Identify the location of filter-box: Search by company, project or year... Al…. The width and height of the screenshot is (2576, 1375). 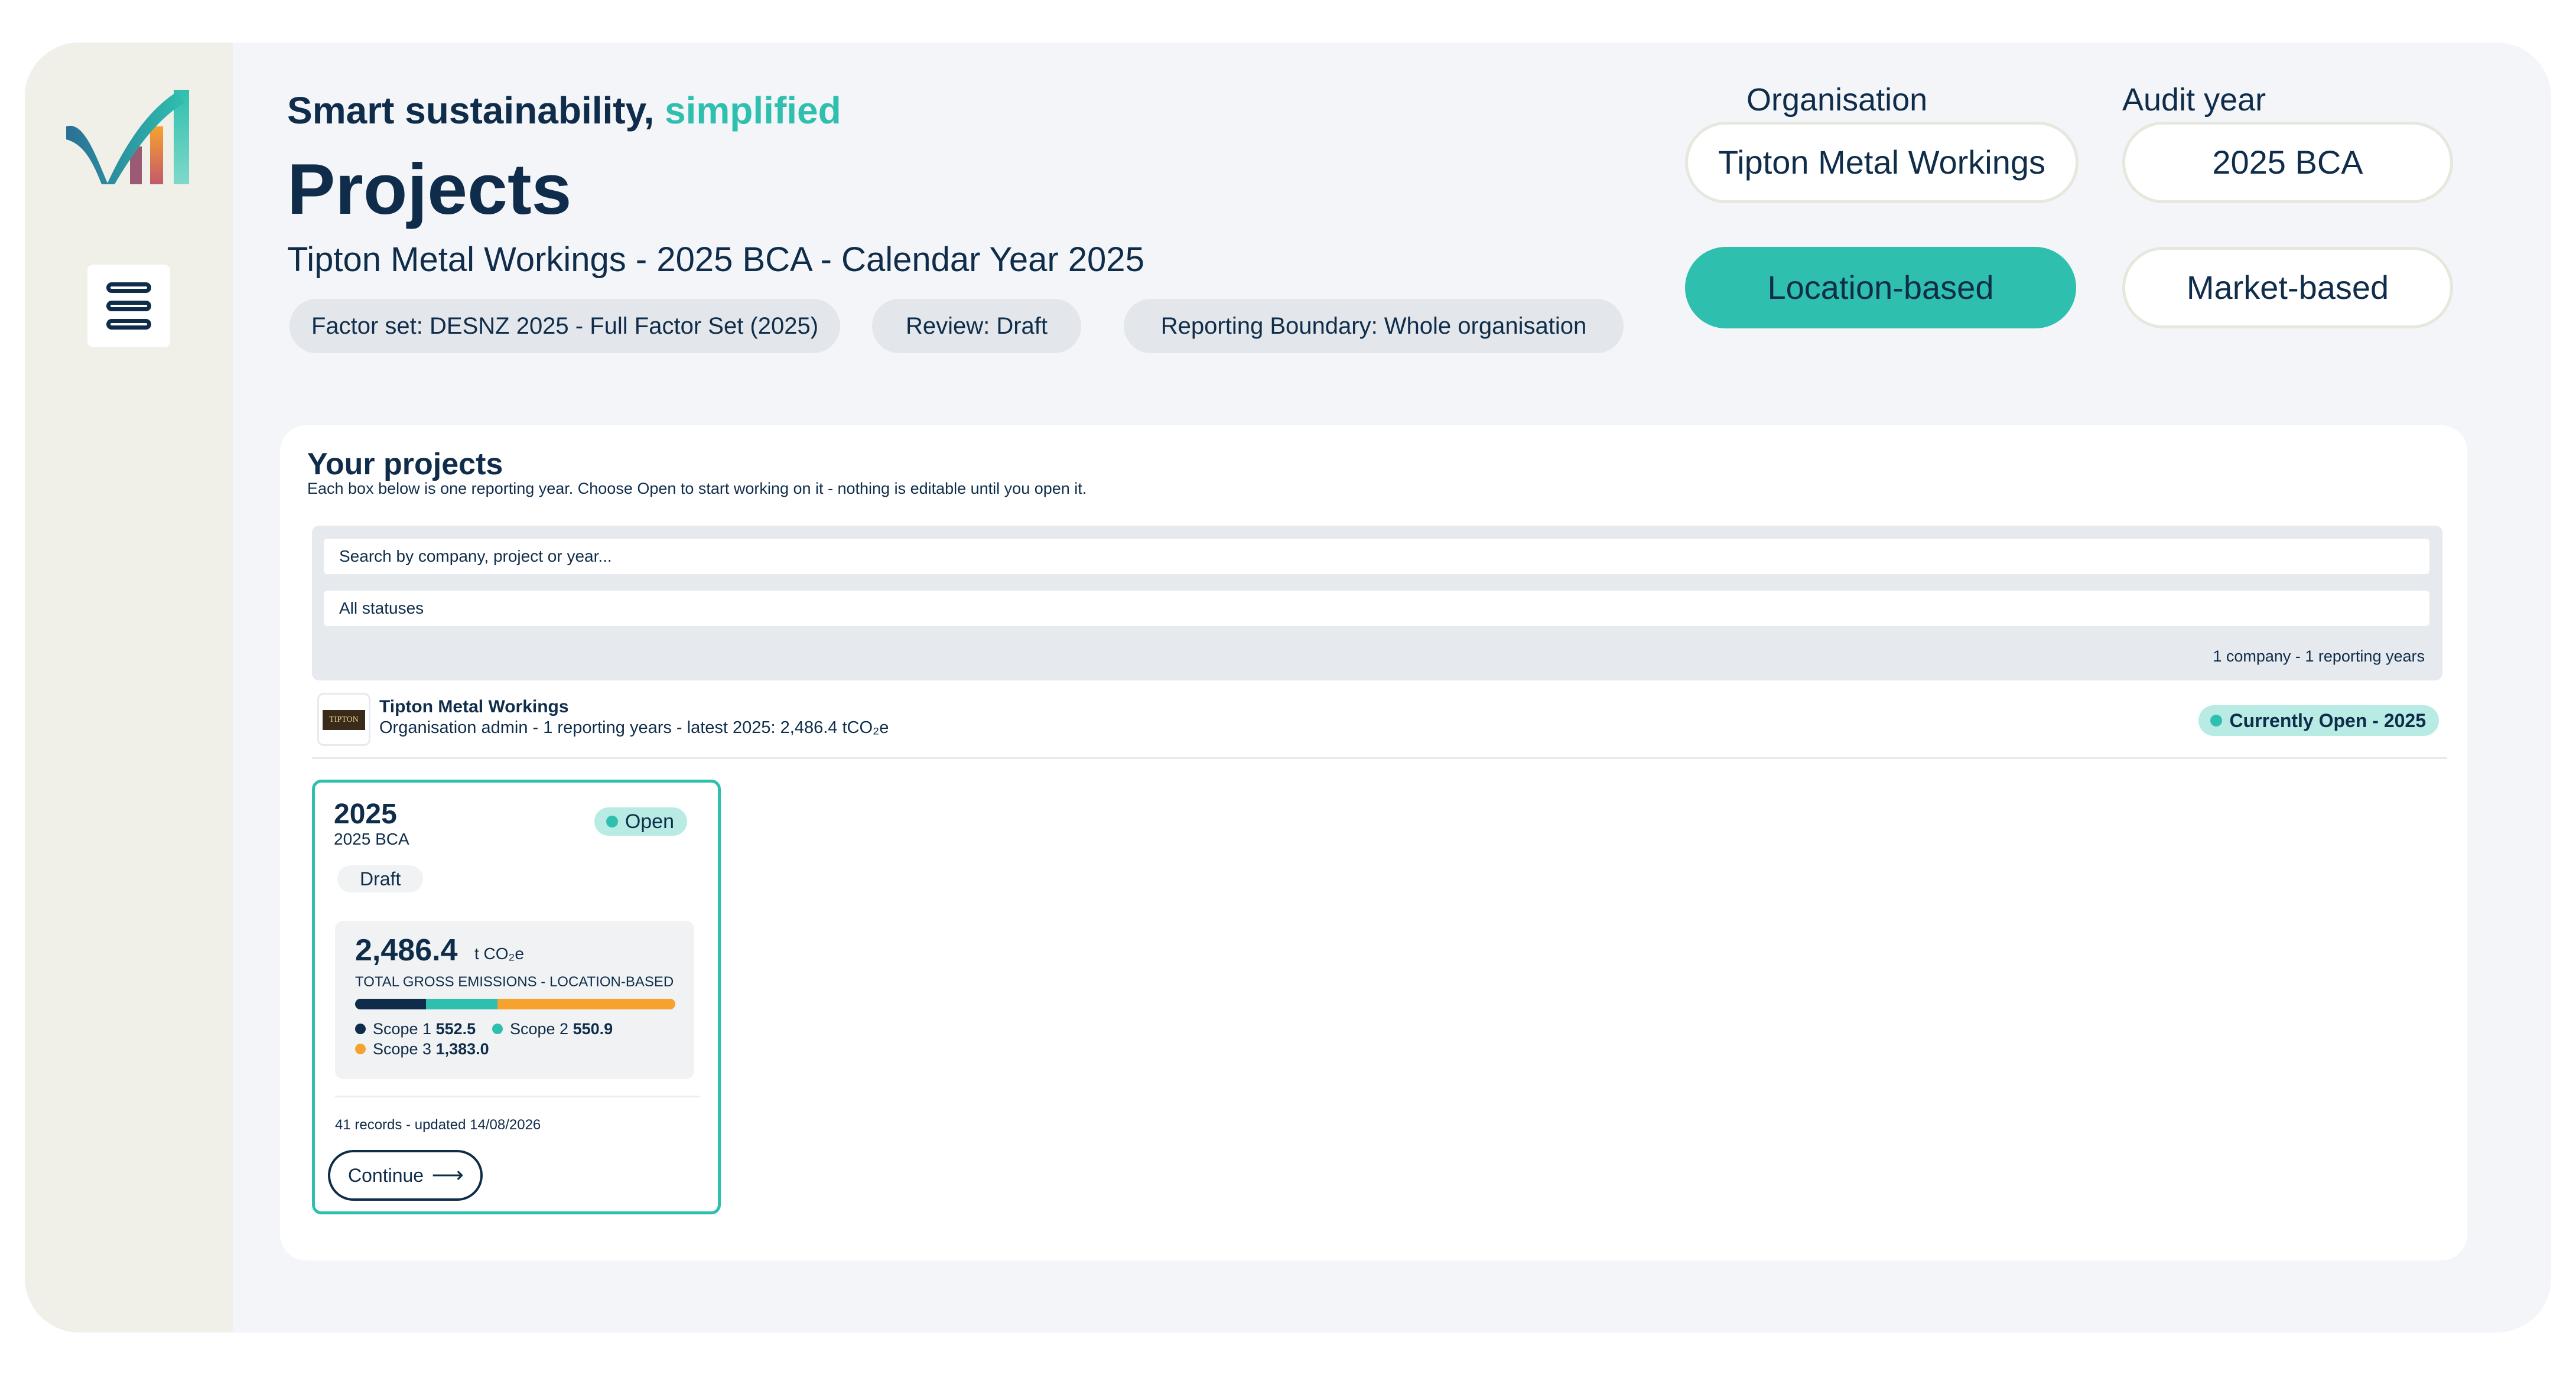
(1377, 603).